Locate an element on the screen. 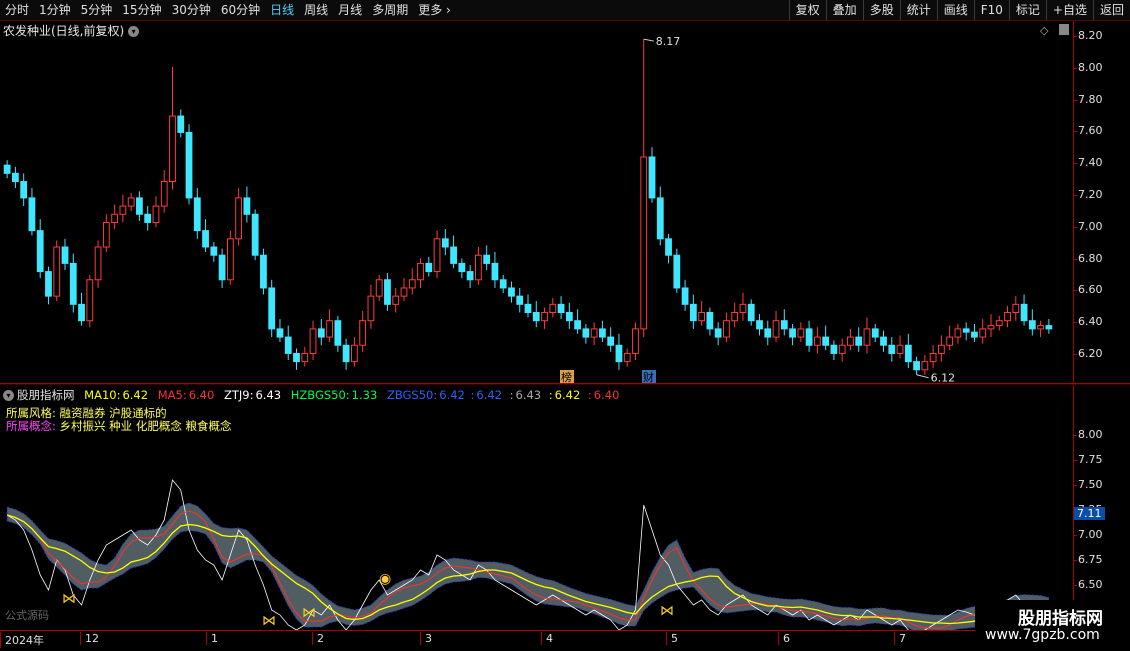 This screenshot has width=1130, height=651. badge-finance: 财 is located at coordinates (648, 376).